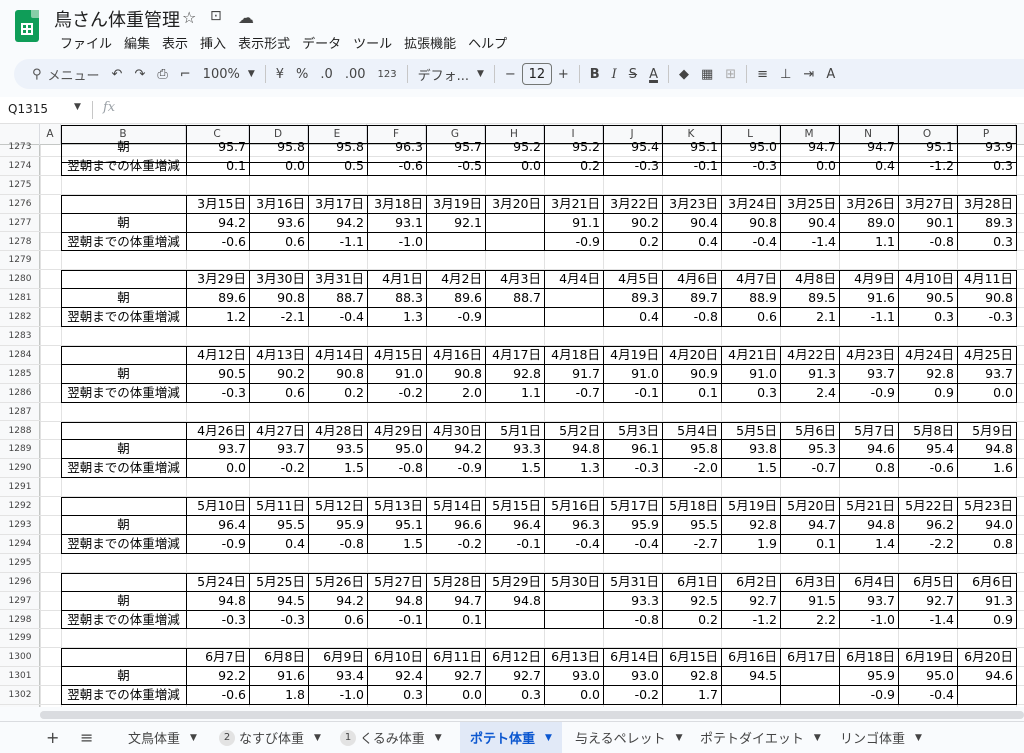 This screenshot has height=753, width=1024. I want to click on date-cell: 6月19日, so click(927, 657).